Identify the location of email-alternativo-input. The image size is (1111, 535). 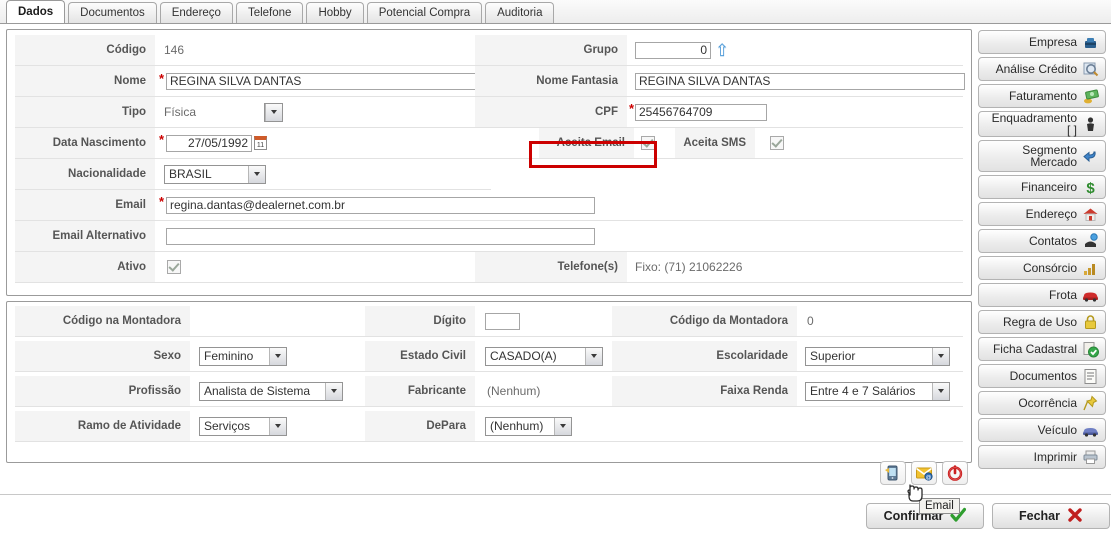
(380, 236).